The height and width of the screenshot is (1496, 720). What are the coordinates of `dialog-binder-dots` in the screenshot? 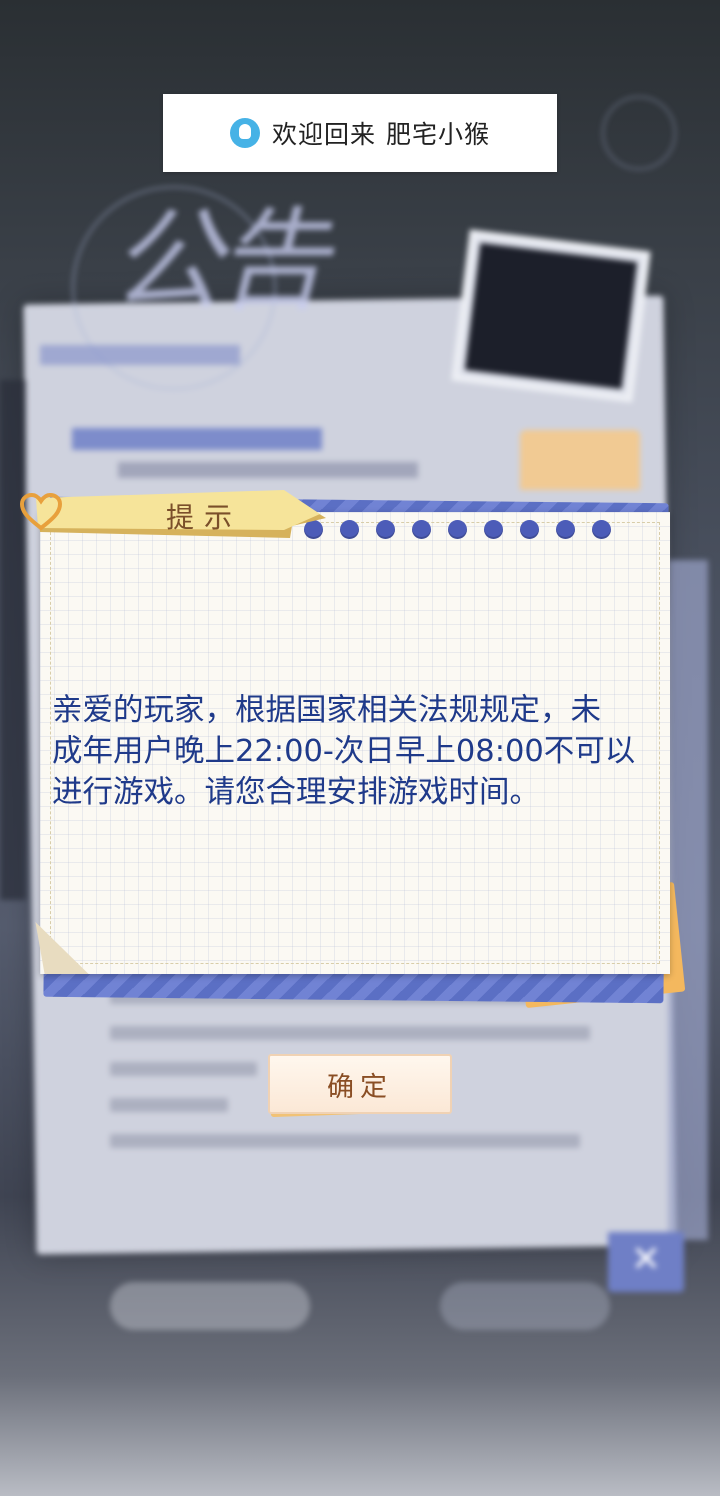 It's located at (457, 529).